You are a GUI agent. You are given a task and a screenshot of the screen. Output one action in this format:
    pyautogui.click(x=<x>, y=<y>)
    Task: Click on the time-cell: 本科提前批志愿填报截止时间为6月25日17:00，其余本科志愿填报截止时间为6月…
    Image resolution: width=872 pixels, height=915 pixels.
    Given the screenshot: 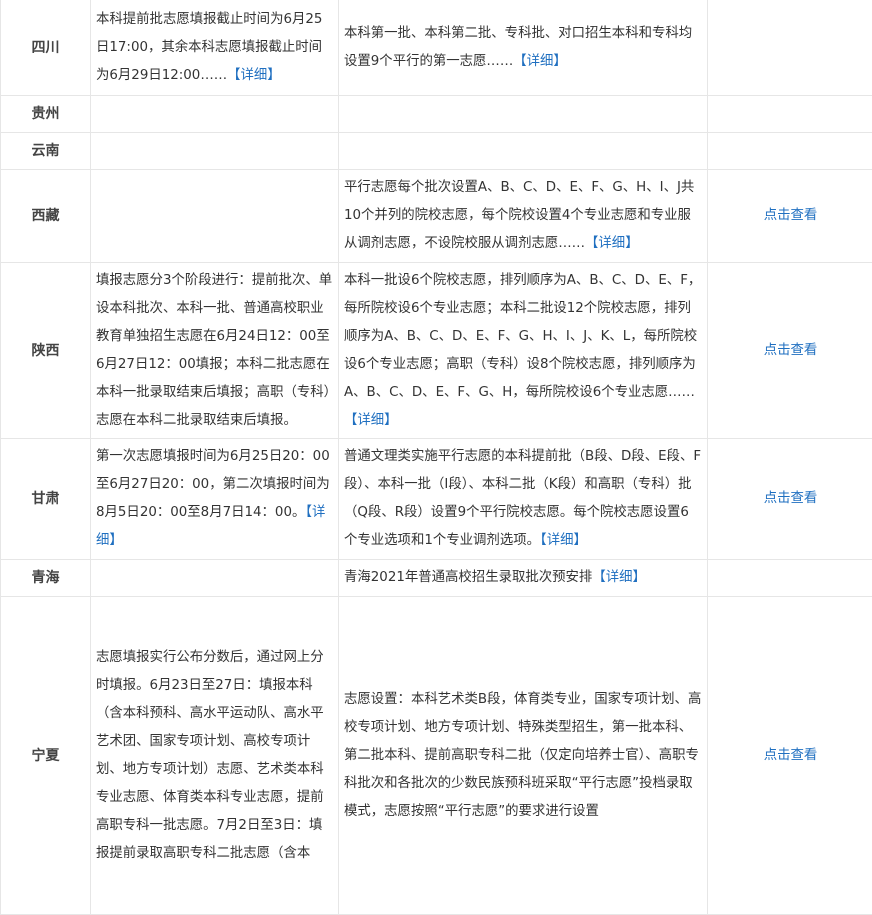 What is the action you would take?
    pyautogui.click(x=215, y=48)
    